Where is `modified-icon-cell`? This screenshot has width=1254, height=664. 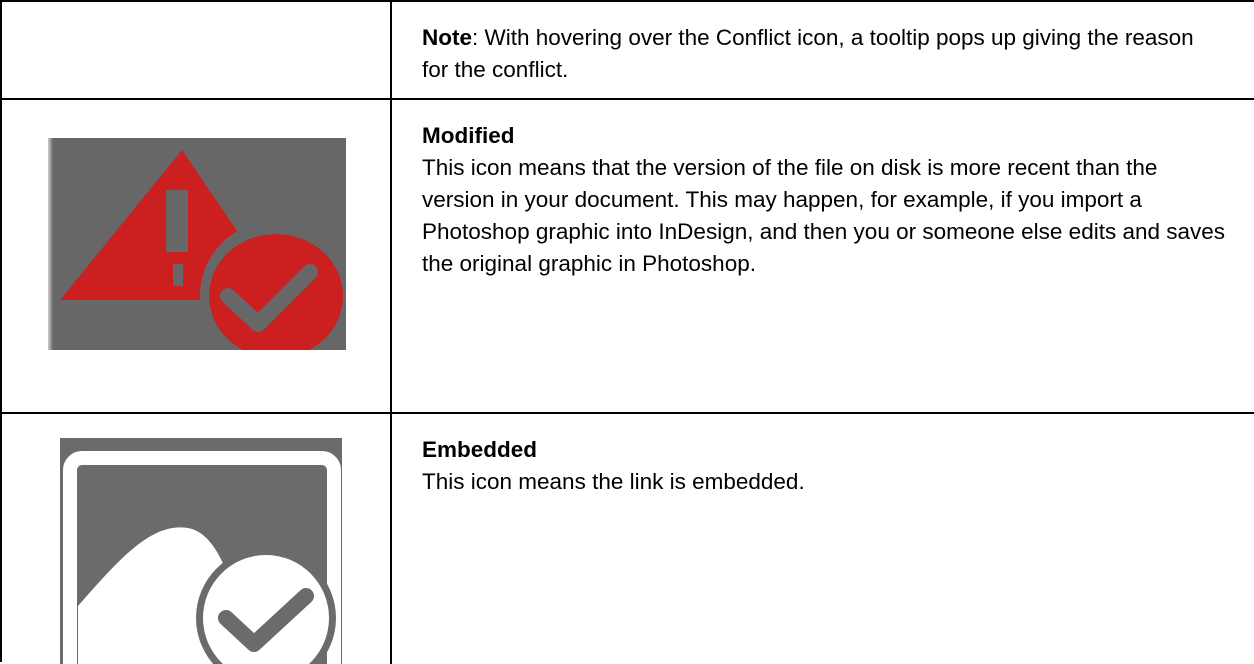 modified-icon-cell is located at coordinates (197, 256).